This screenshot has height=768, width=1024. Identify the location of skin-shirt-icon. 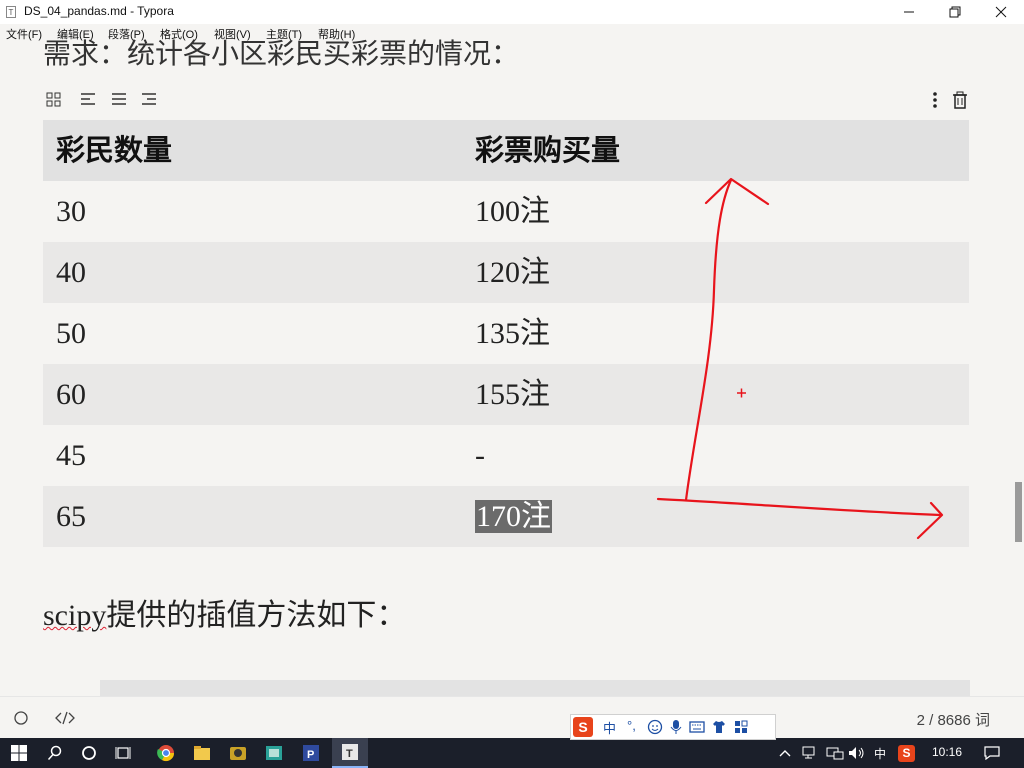
(719, 727).